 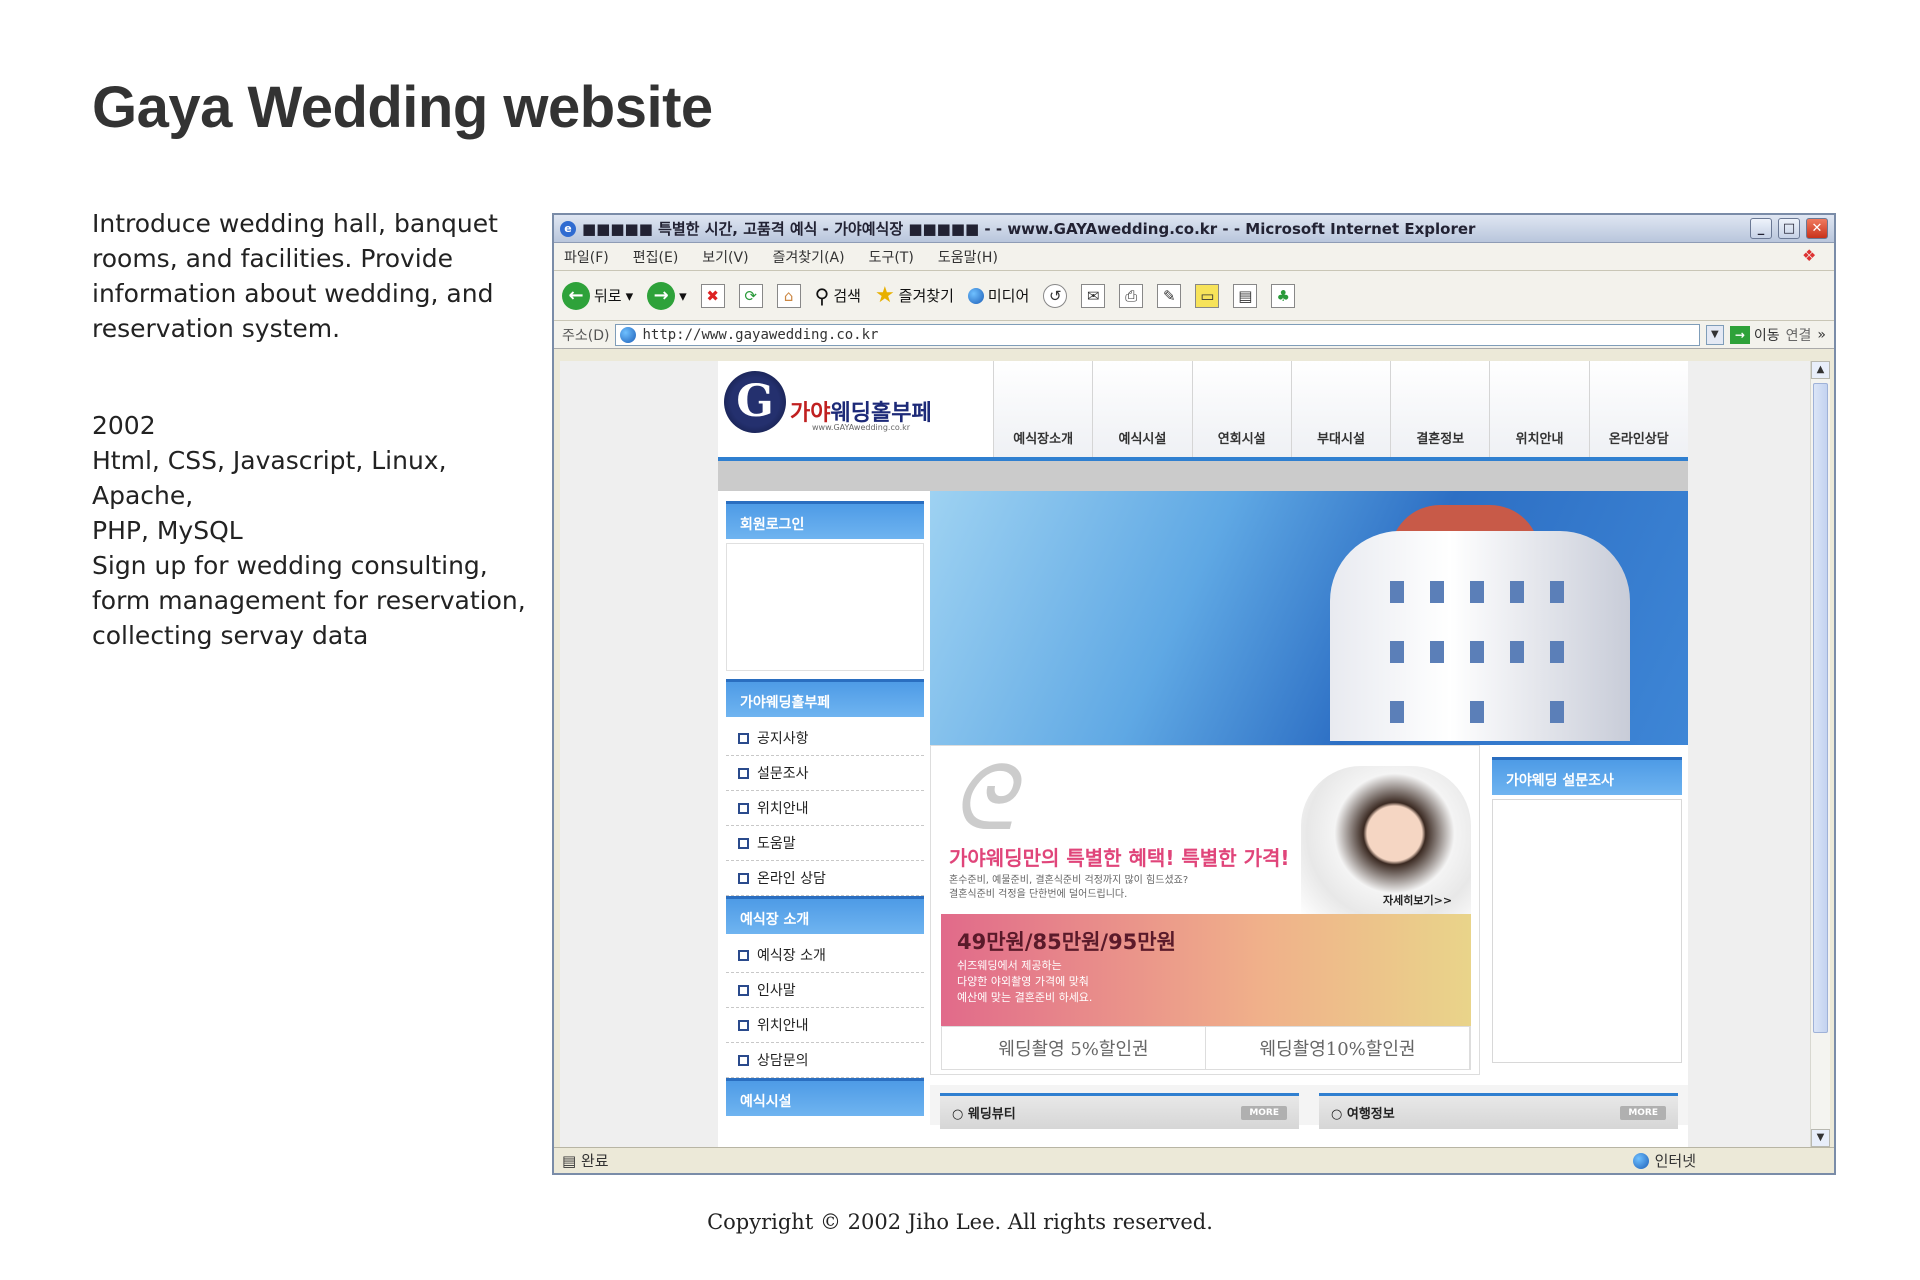 What do you see at coordinates (167, 530) in the screenshot?
I see `meta-line: PHP, MySQL` at bounding box center [167, 530].